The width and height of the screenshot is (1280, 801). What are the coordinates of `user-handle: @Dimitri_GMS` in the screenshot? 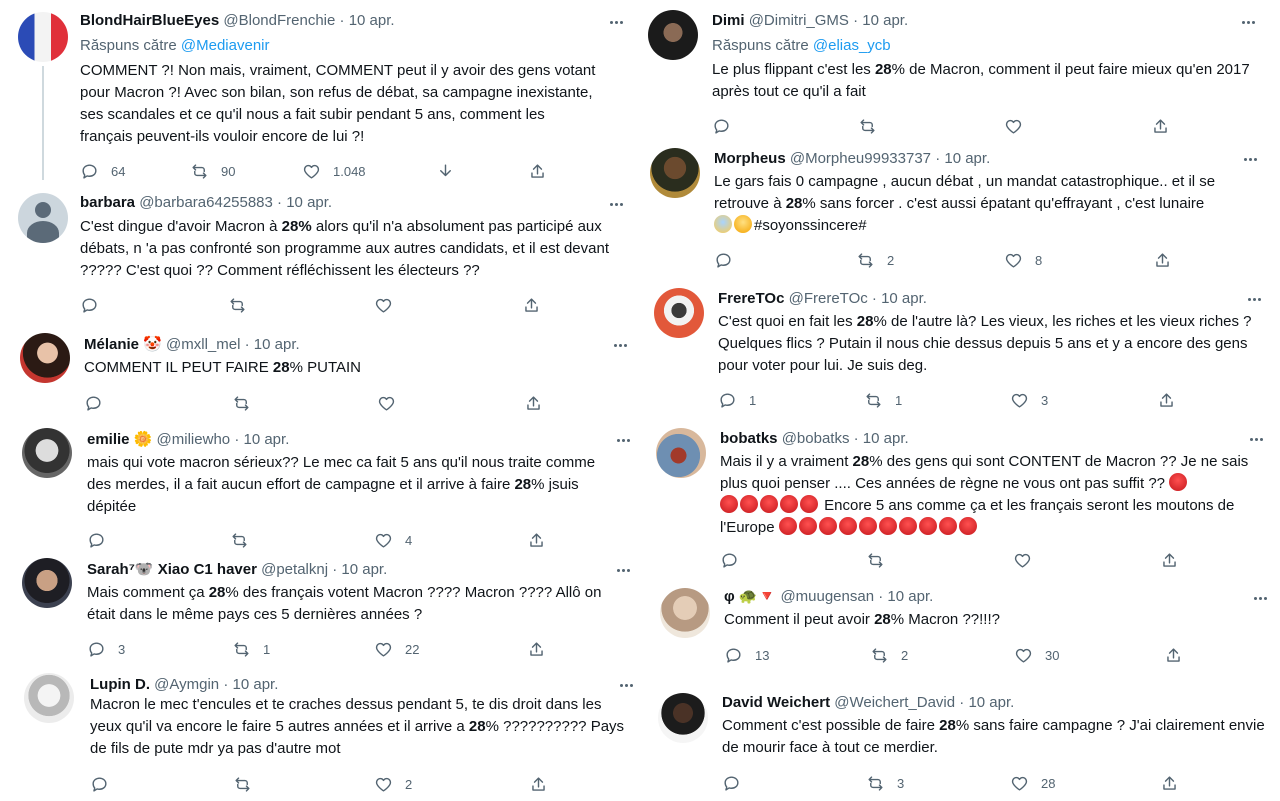 It's located at (799, 20).